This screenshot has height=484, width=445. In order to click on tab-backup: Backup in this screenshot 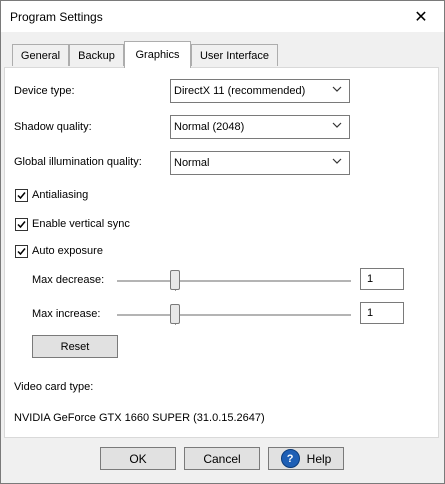, I will do `click(96, 55)`.